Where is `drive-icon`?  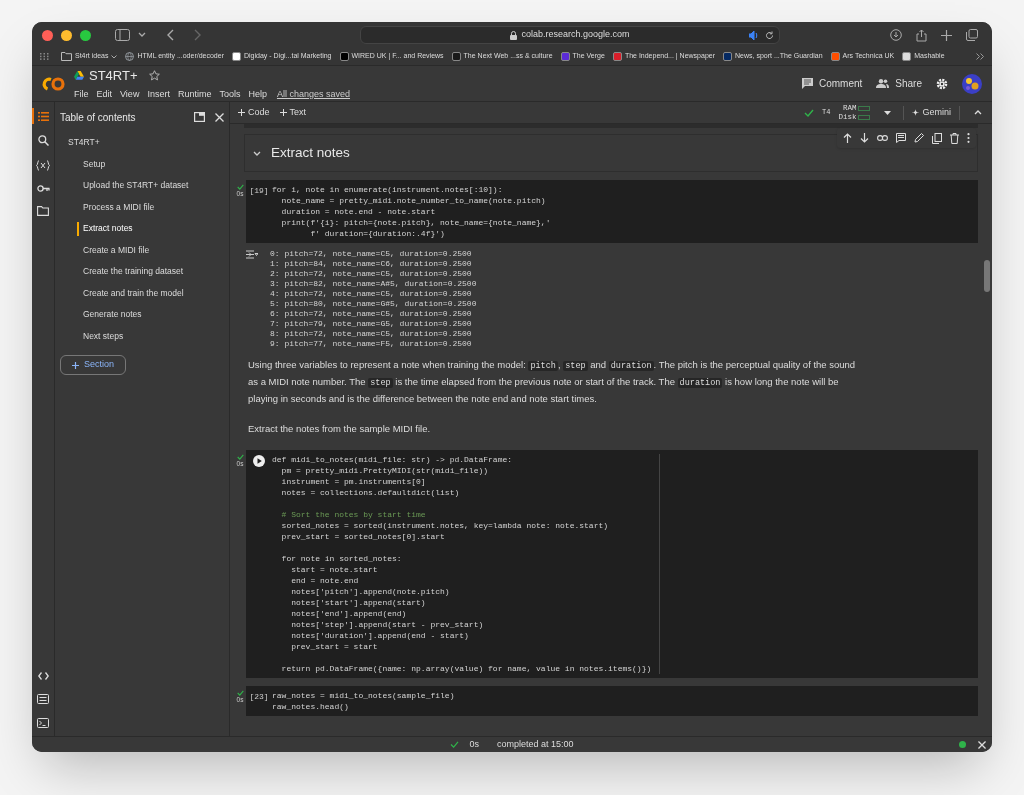
drive-icon is located at coordinates (79, 75).